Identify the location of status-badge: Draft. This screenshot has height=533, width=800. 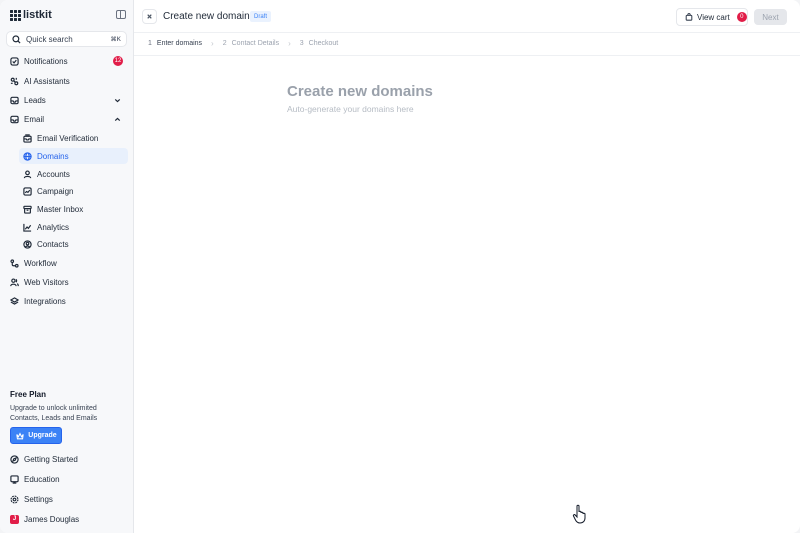
(261, 16).